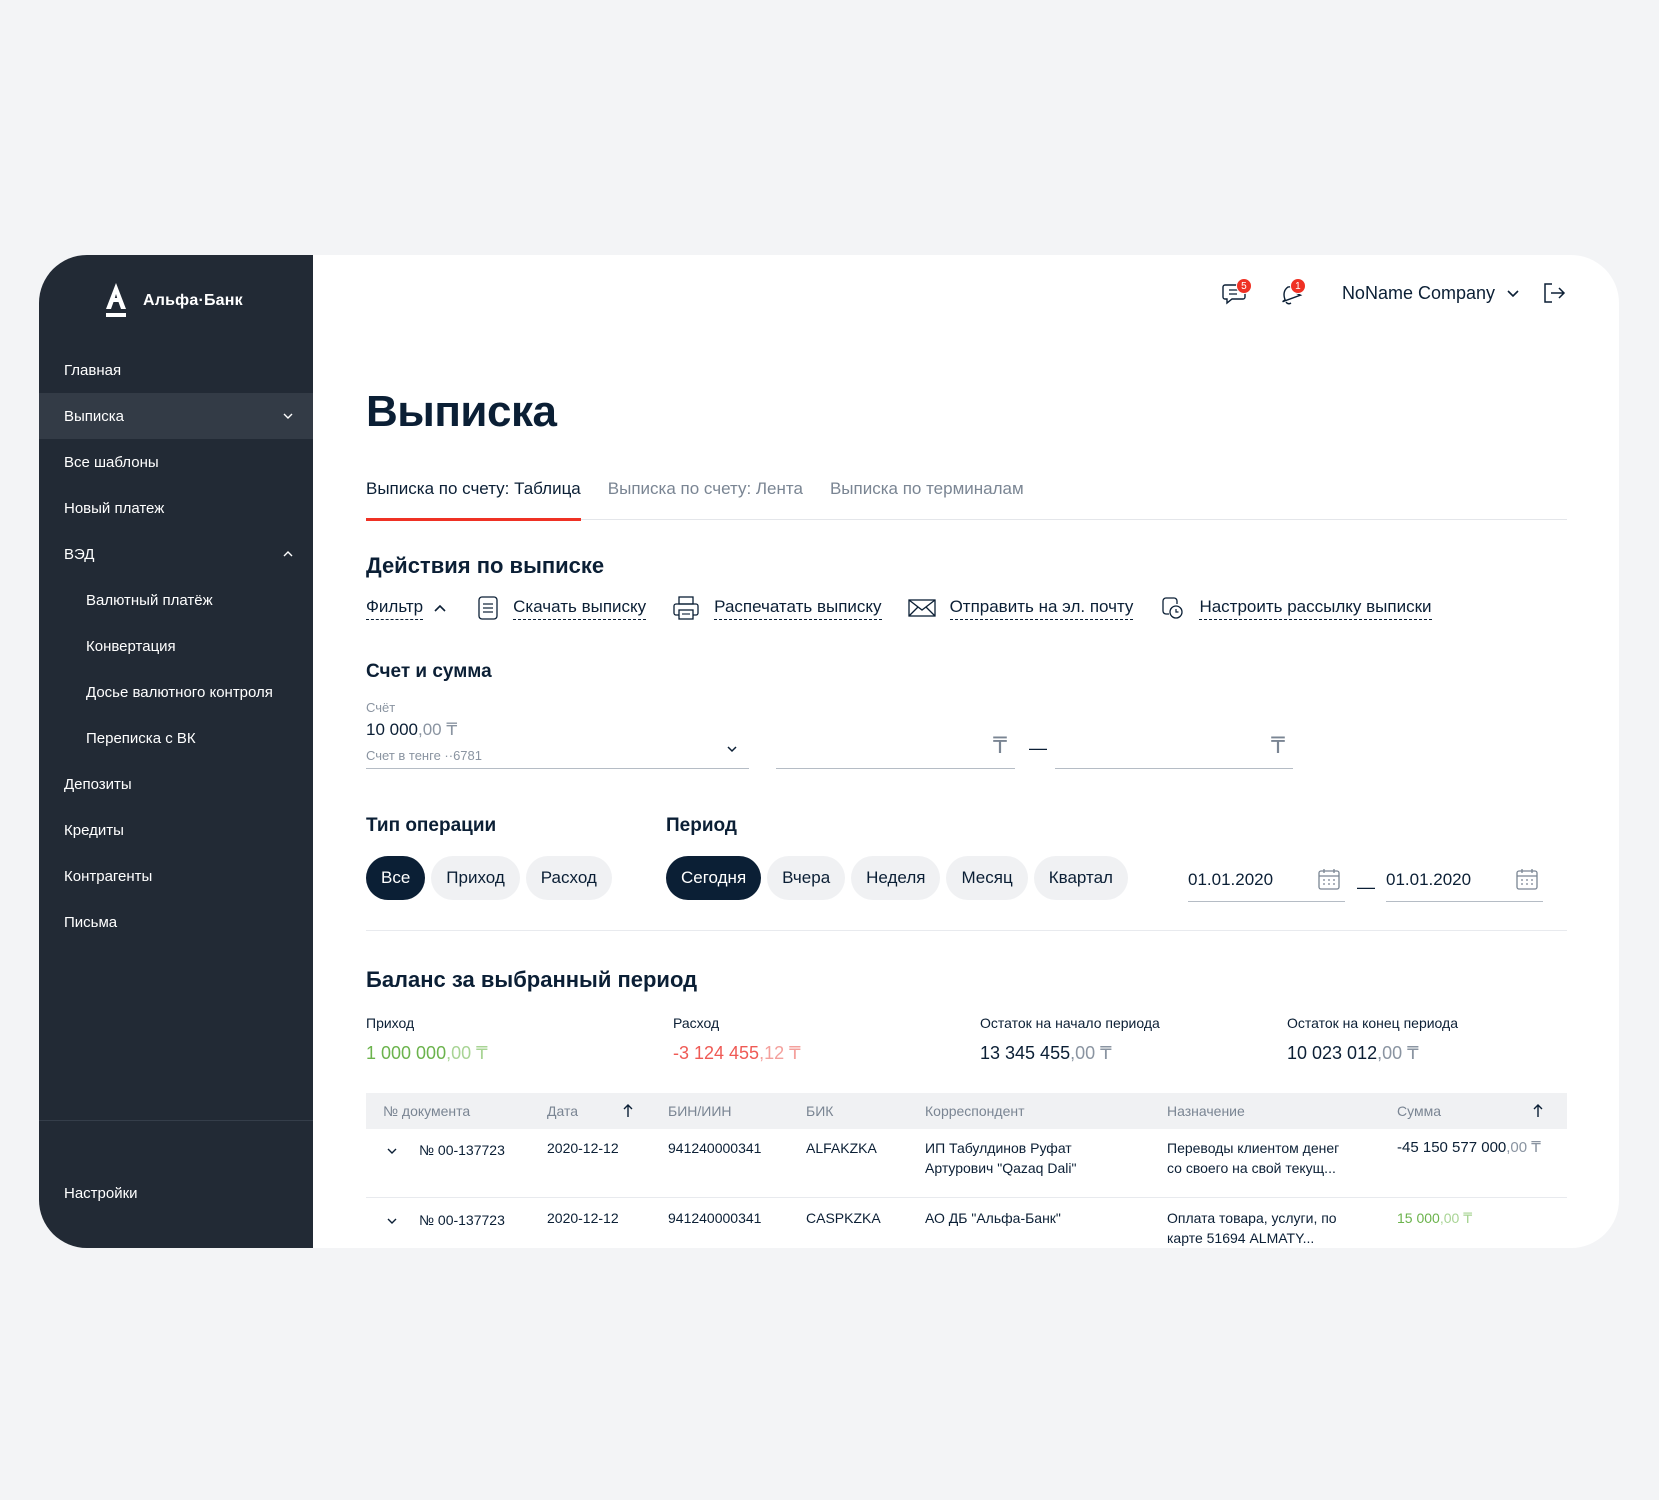 This screenshot has width=1659, height=1500. I want to click on chip-today: Сегодня, so click(714, 878).